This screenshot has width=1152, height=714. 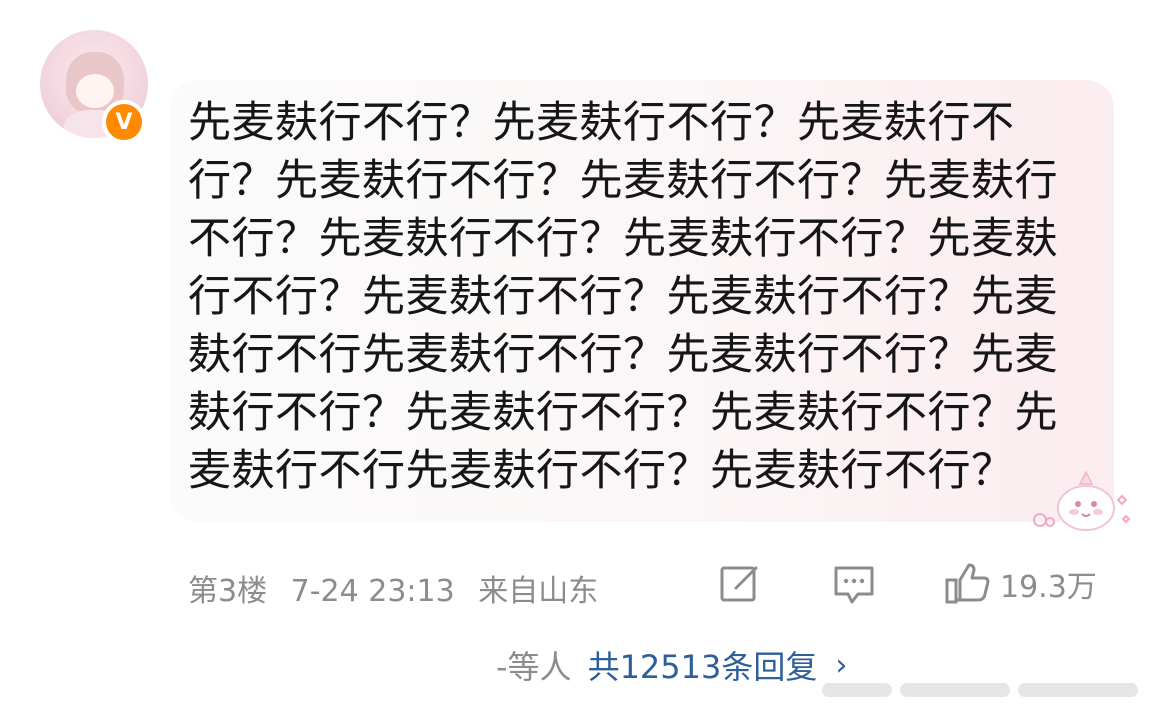 I want to click on comment-datetime: 7-24 23:13, so click(x=372, y=591).